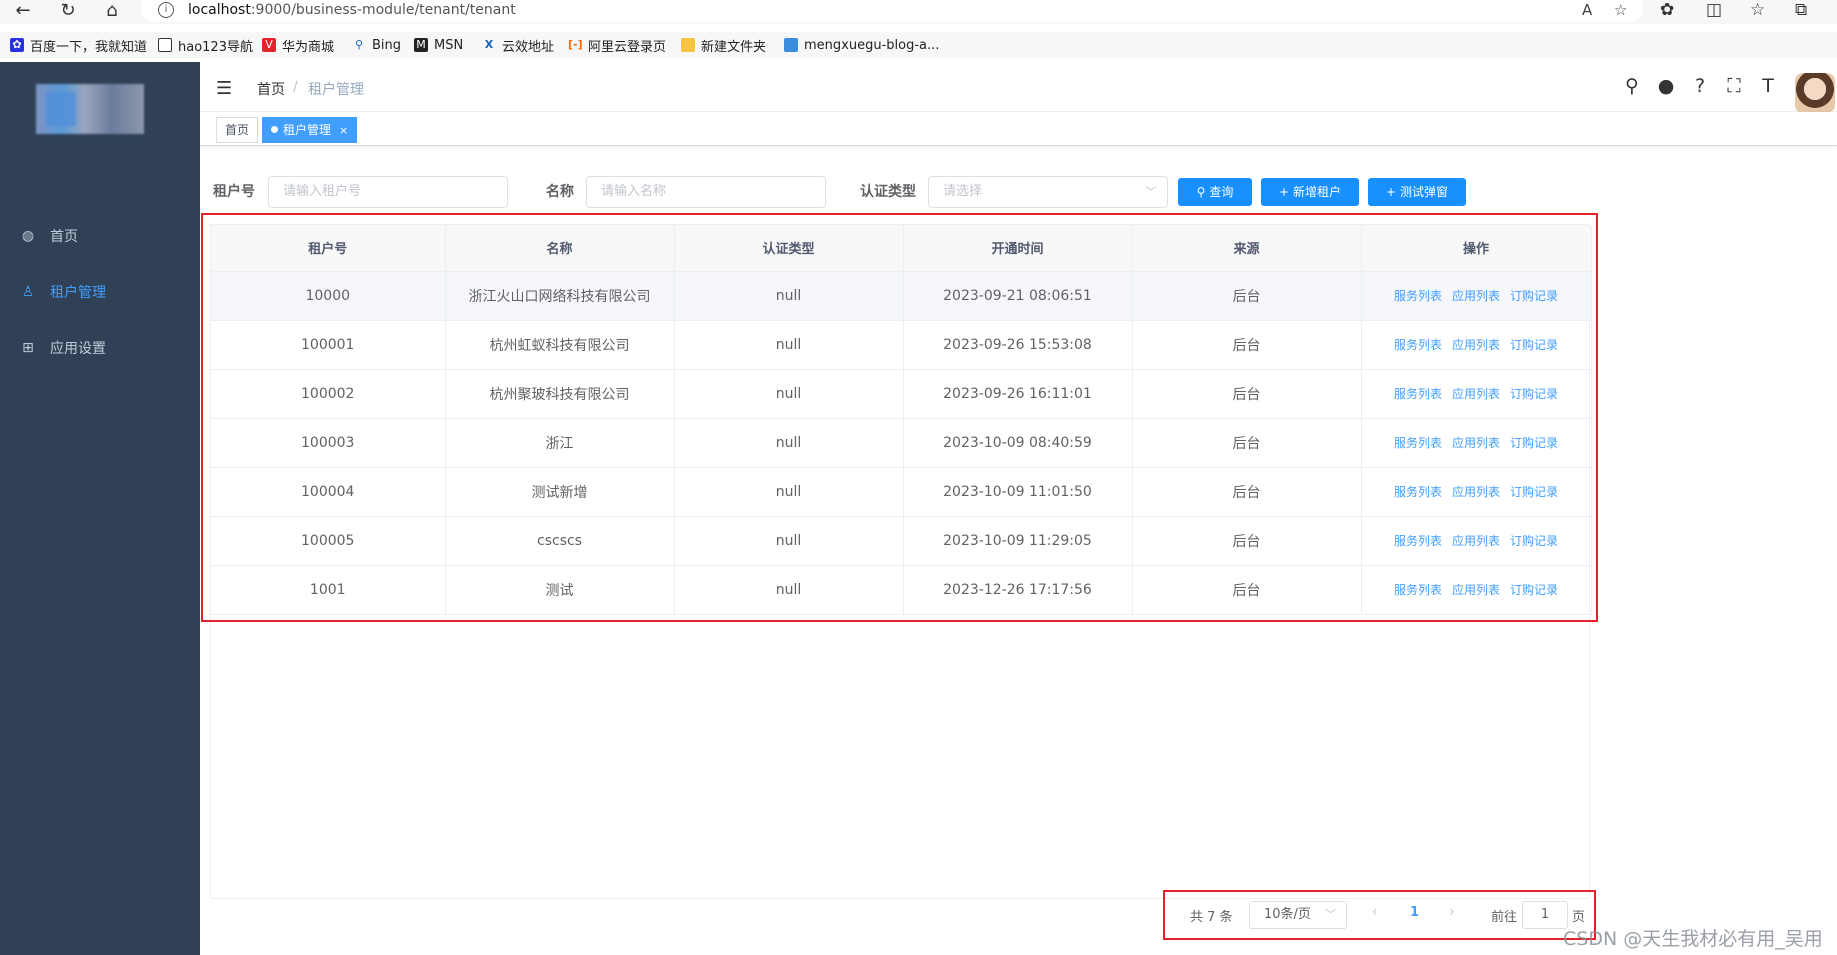 This screenshot has width=1837, height=955. I want to click on select-placeholder: 请选择, so click(963, 191).